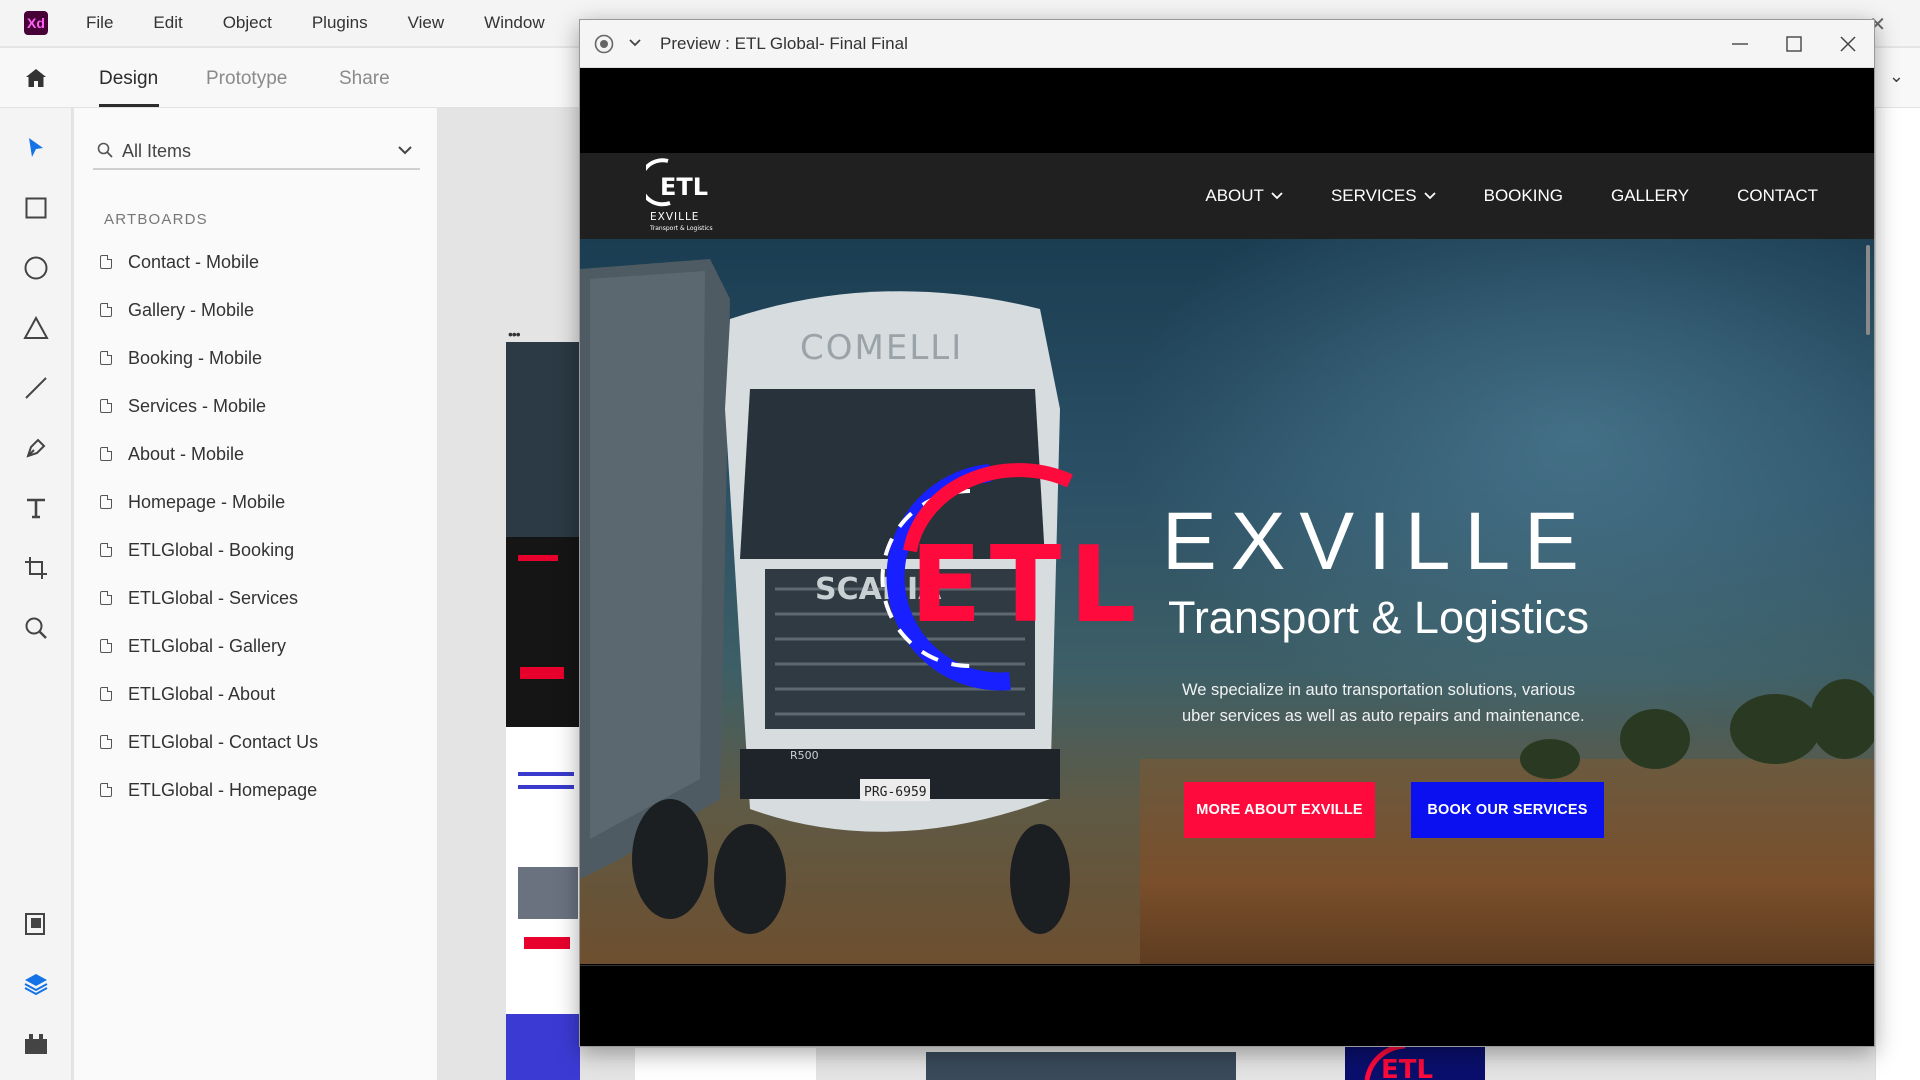 This screenshot has height=1080, width=1920. I want to click on menu-items: File Edit Object Plugins View Window, so click(335, 23).